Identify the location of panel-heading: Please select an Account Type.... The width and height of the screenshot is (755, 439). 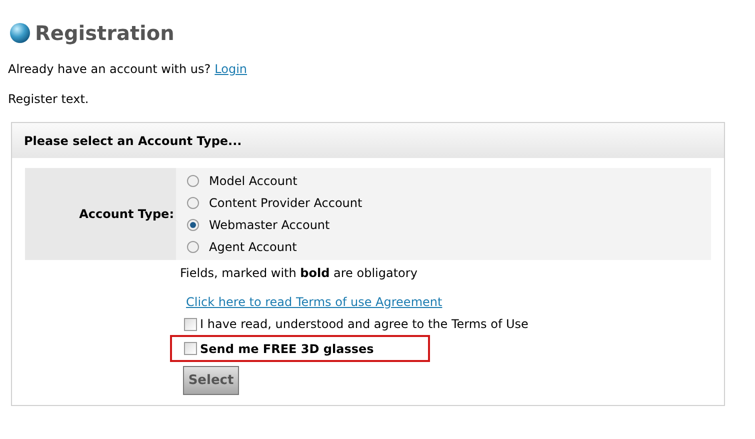
(133, 141).